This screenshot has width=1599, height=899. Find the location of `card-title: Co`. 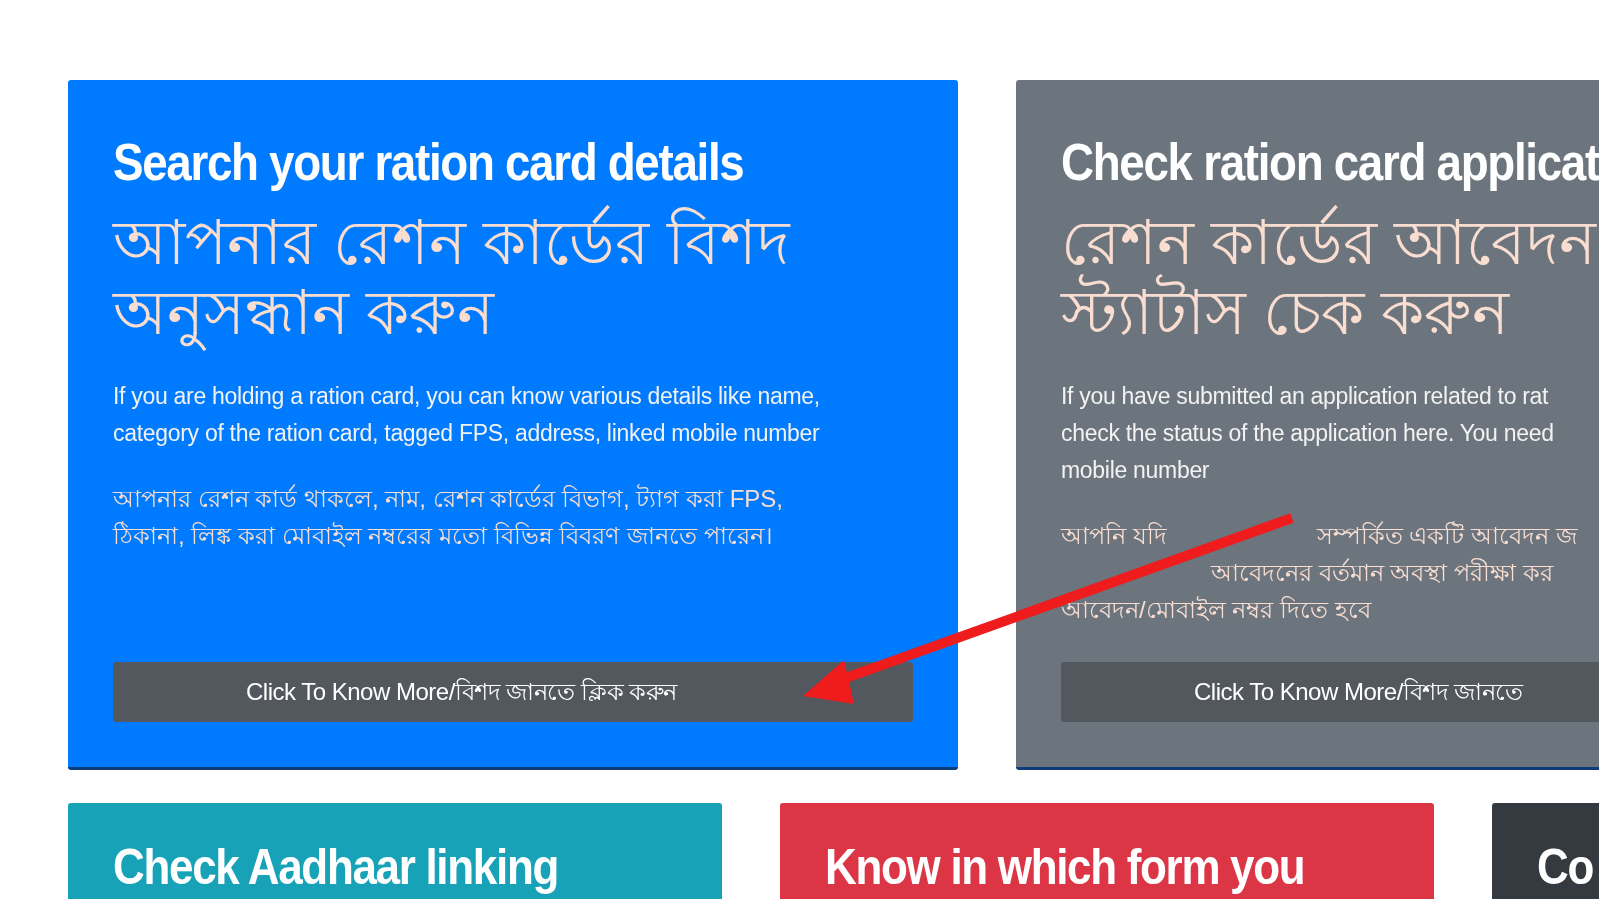

card-title: Co is located at coordinates (1565, 867).